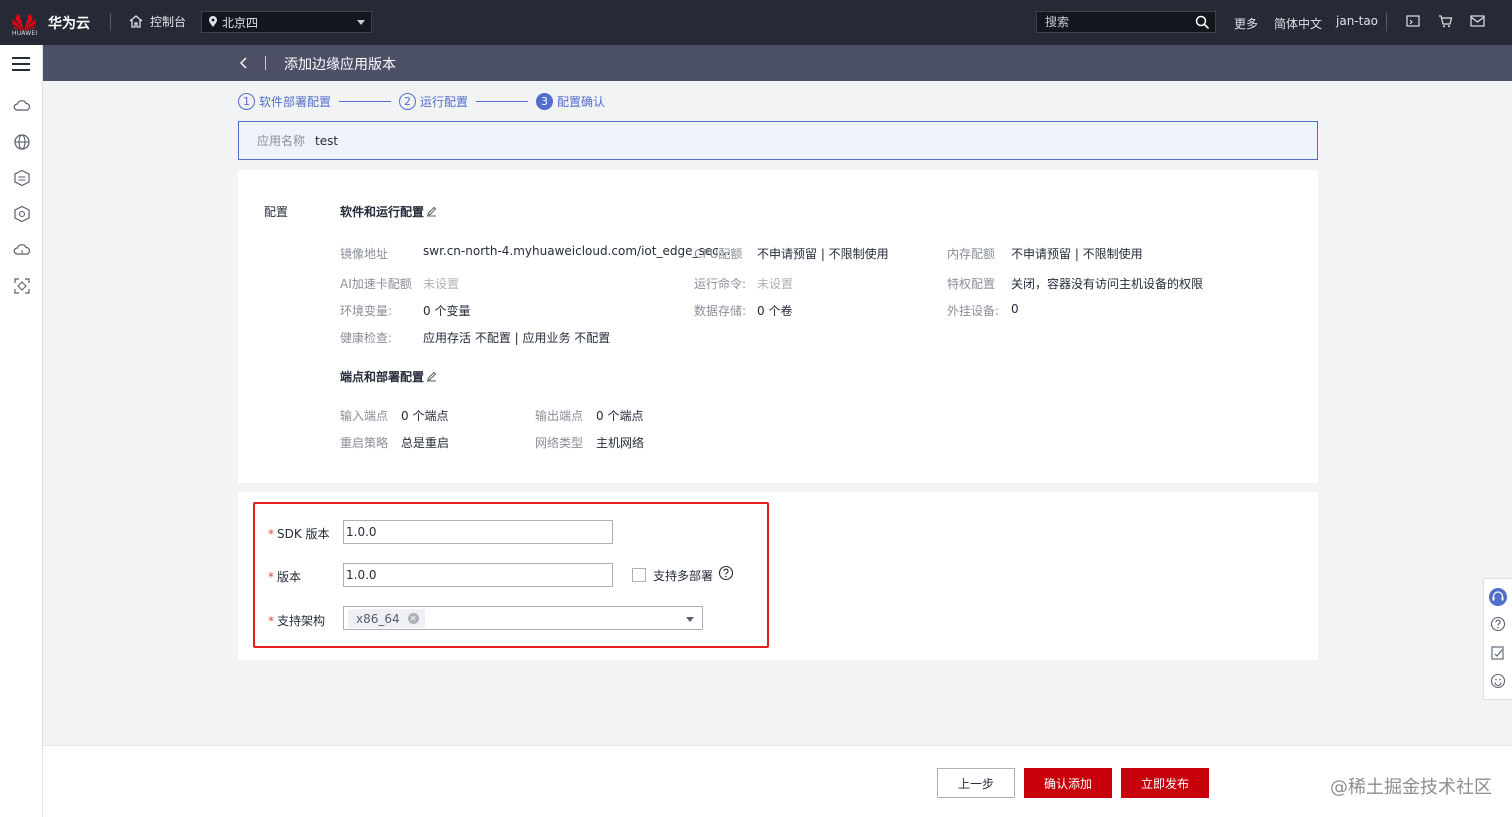 This screenshot has width=1512, height=817. What do you see at coordinates (775, 311) in the screenshot?
I see `storage-value: 0 个卷` at bounding box center [775, 311].